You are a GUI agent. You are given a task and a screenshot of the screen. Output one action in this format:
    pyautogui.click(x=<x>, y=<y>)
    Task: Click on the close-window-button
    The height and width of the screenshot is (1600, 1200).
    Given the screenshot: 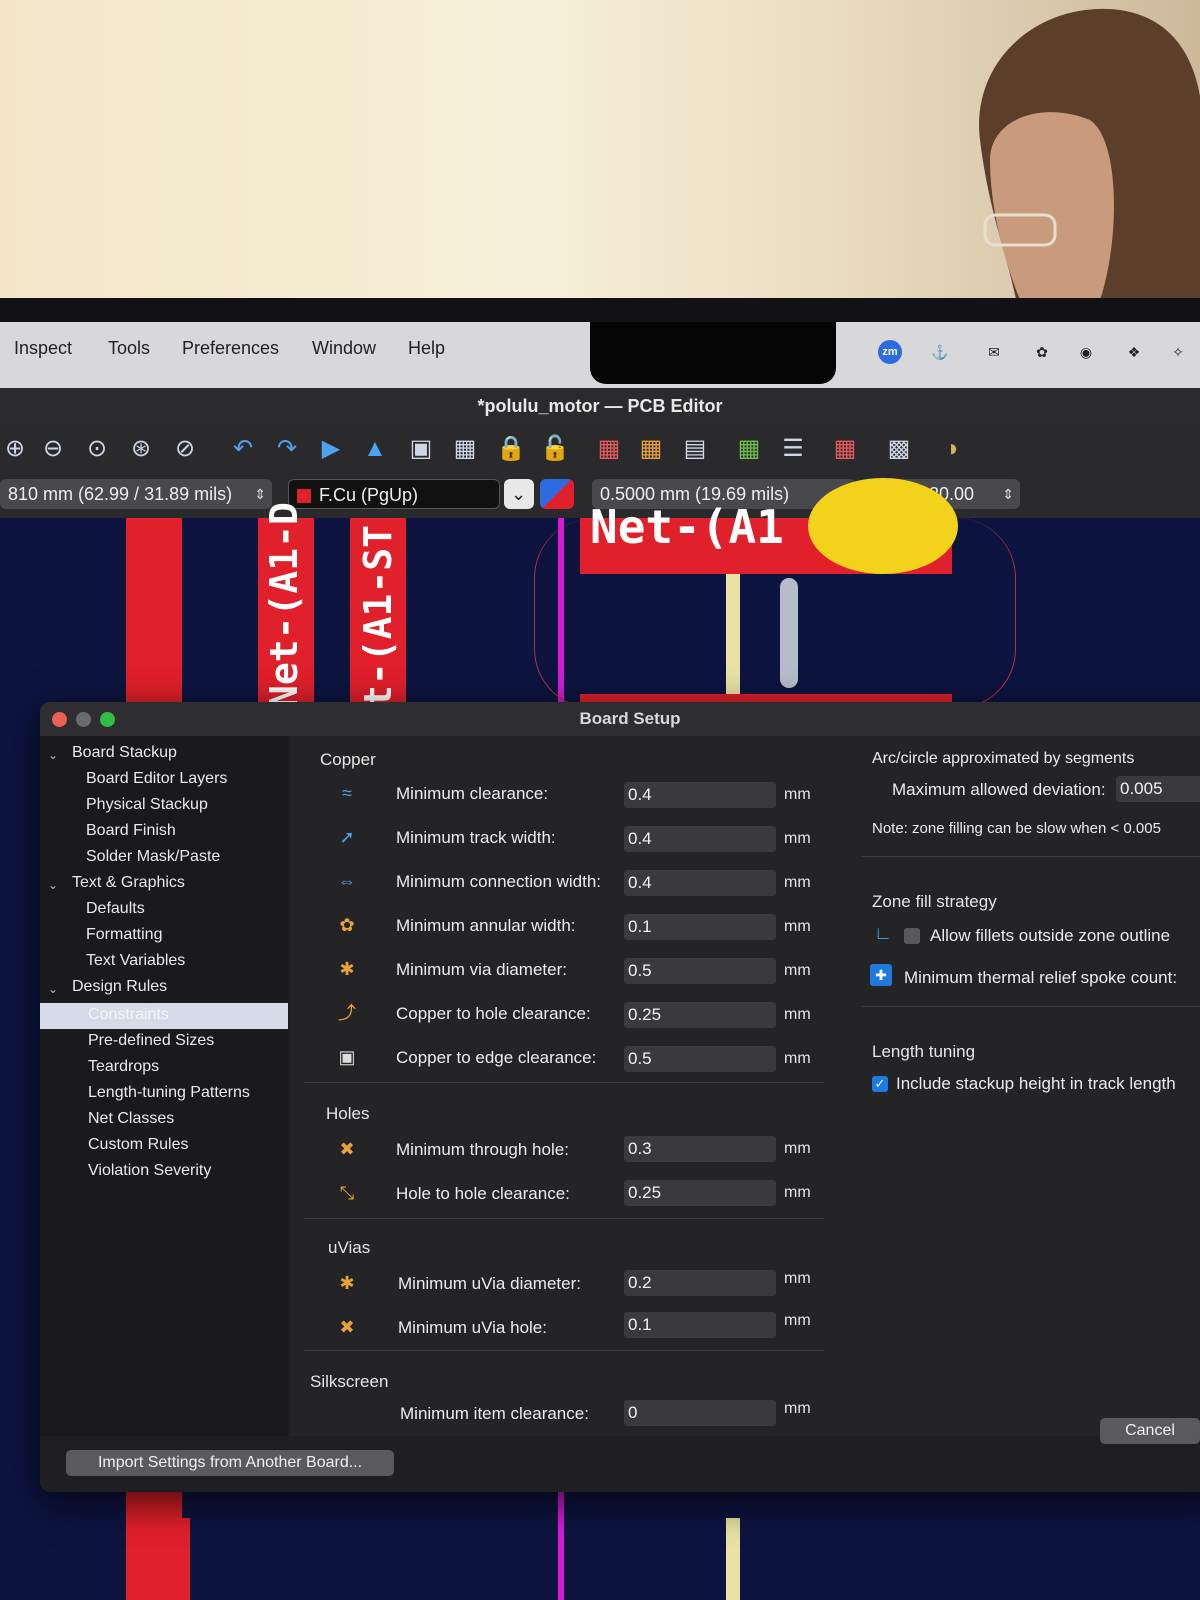 What is the action you would take?
    pyautogui.click(x=59, y=719)
    